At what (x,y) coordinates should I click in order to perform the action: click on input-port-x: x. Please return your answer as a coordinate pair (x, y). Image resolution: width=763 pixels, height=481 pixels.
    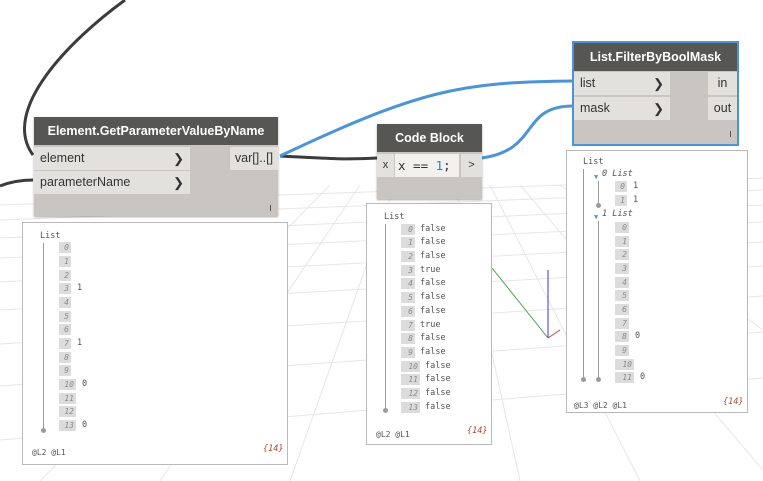
    Looking at the image, I should click on (385, 165).